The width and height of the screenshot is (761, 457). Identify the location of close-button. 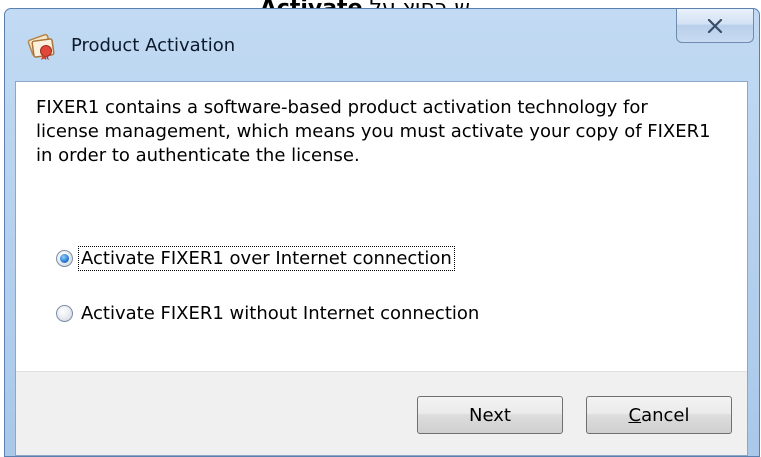
(715, 26).